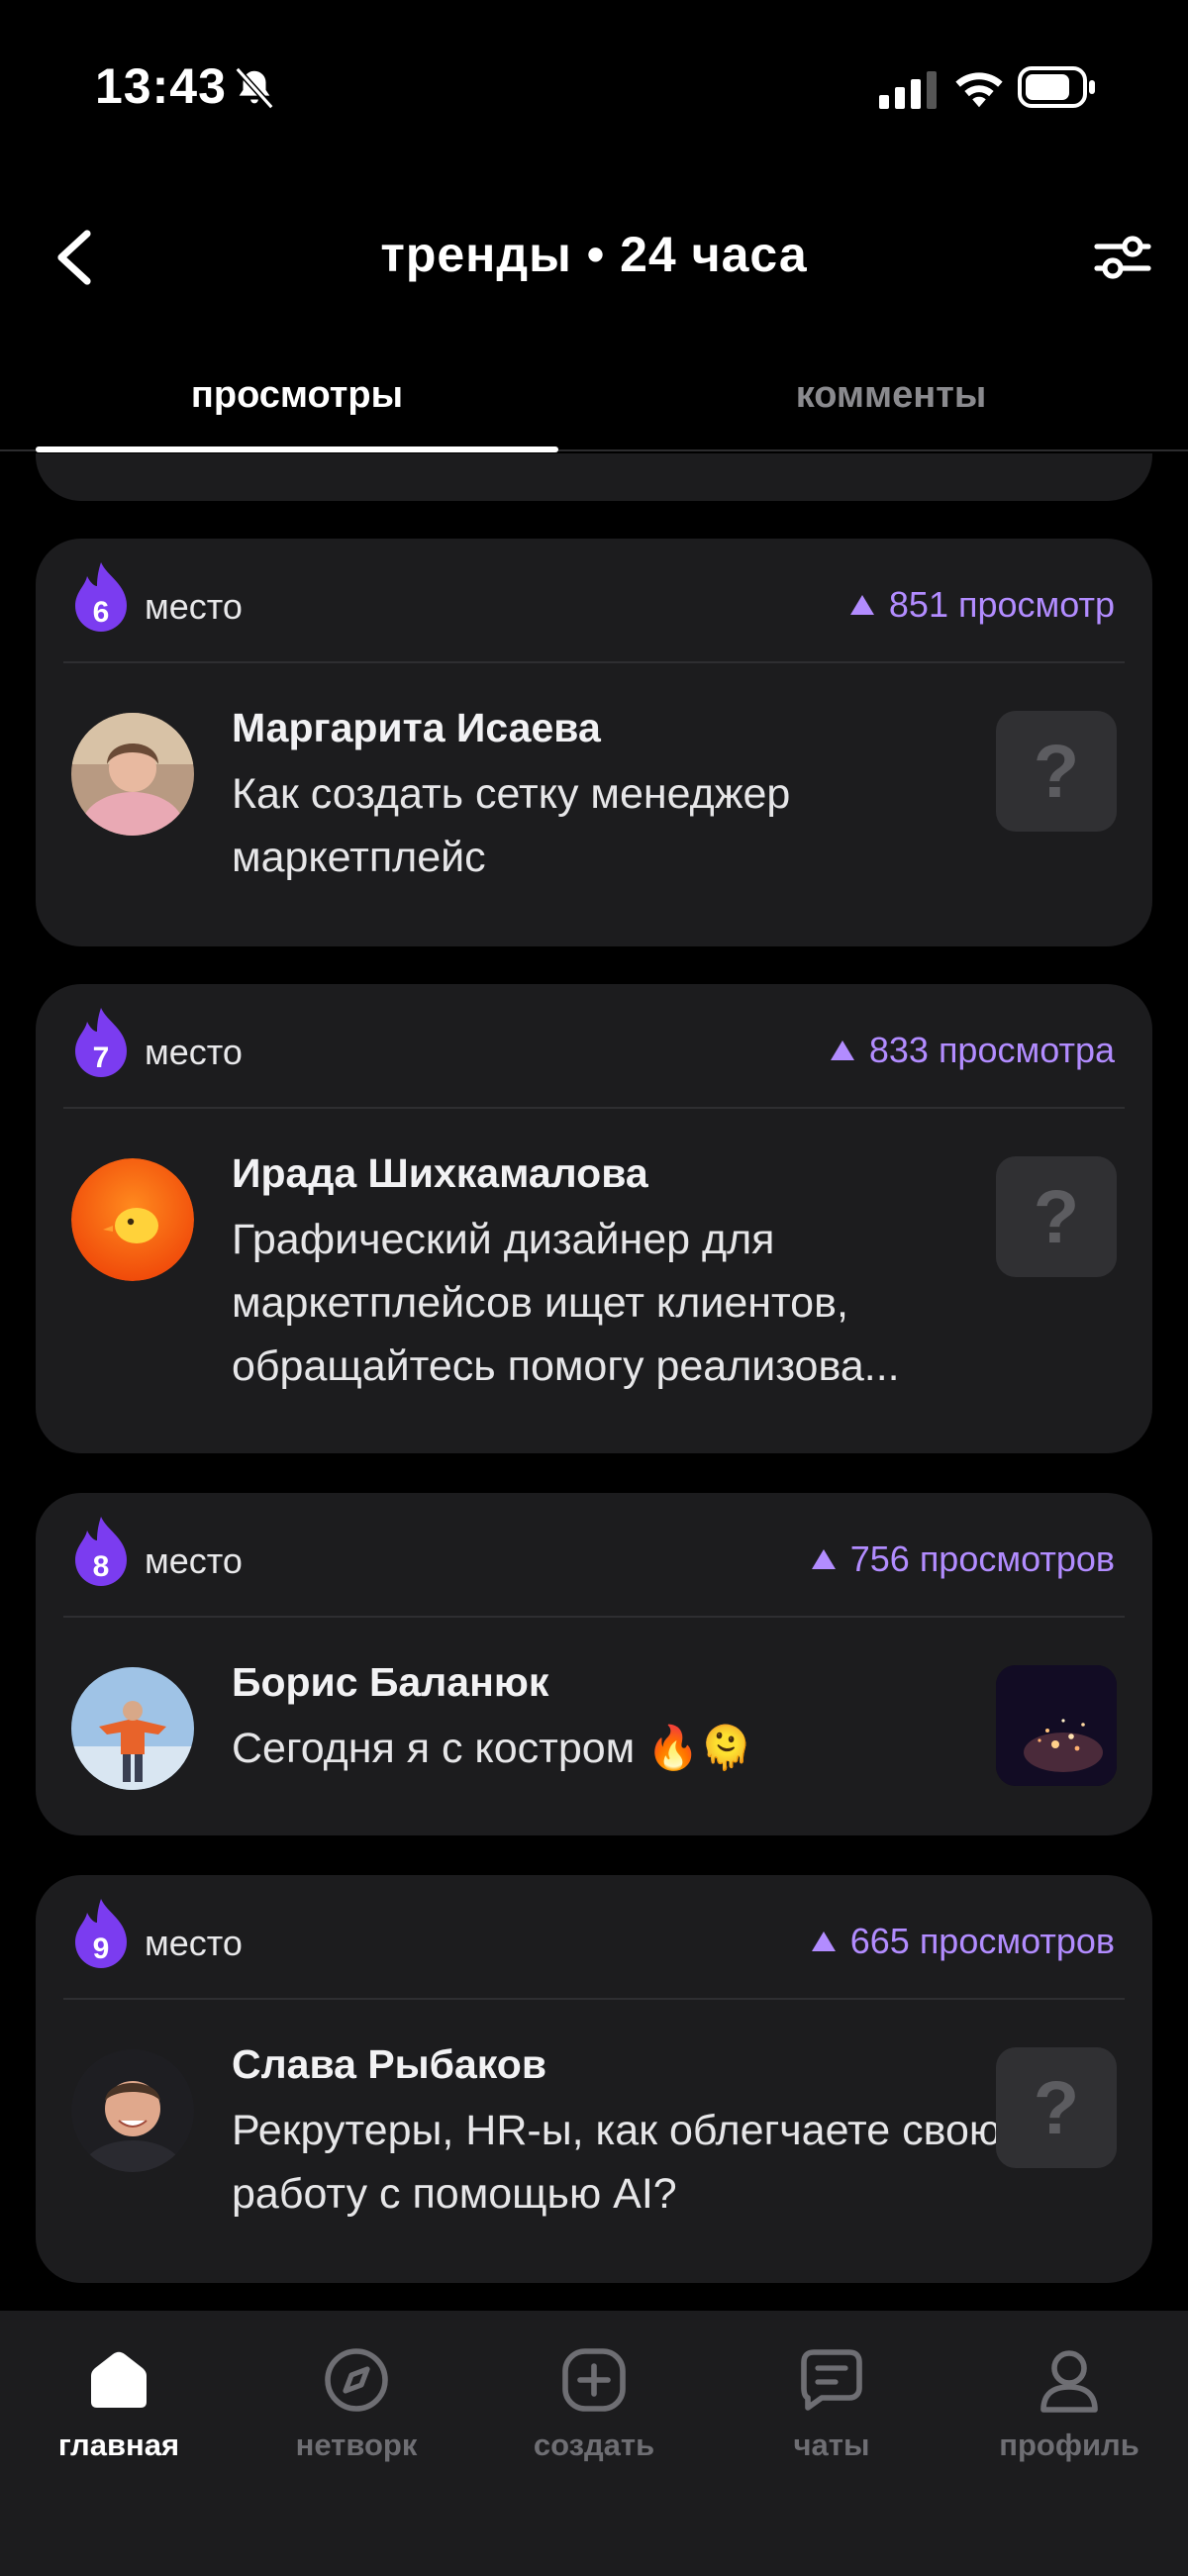 The height and width of the screenshot is (2576, 1188). What do you see at coordinates (982, 1941) in the screenshot?
I see `views-text: 665 просмотров` at bounding box center [982, 1941].